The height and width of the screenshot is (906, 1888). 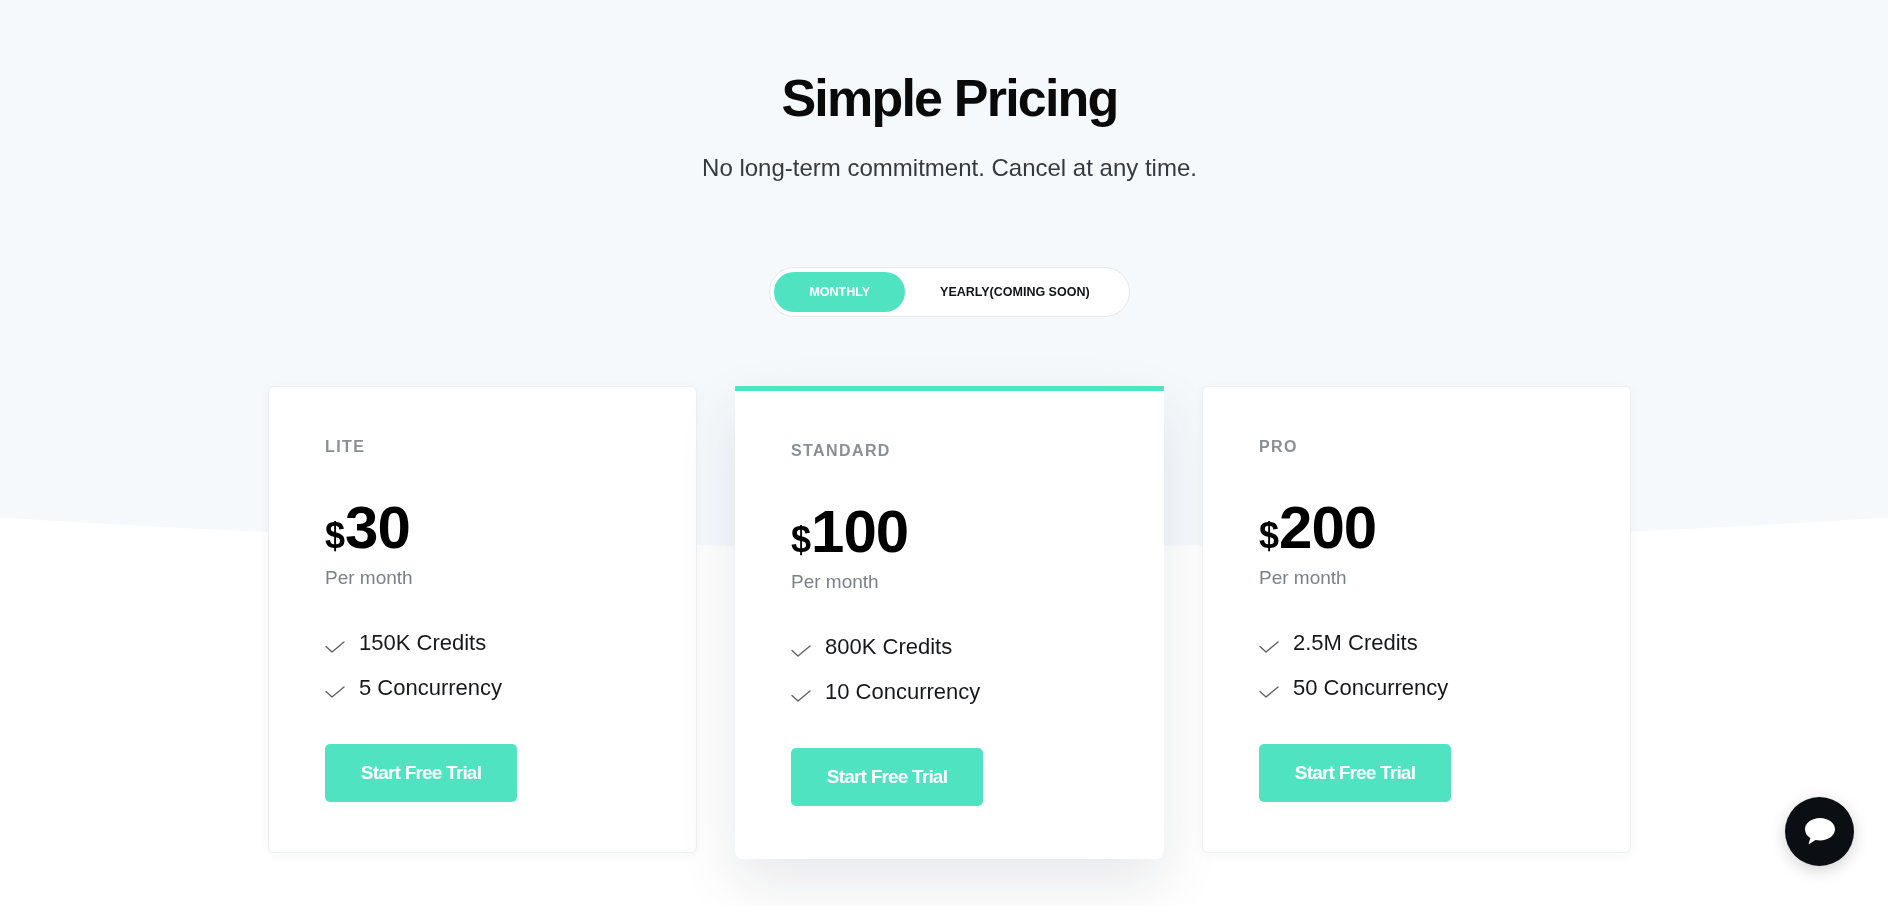 I want to click on feature-text: 5 Concurrency, so click(x=431, y=688).